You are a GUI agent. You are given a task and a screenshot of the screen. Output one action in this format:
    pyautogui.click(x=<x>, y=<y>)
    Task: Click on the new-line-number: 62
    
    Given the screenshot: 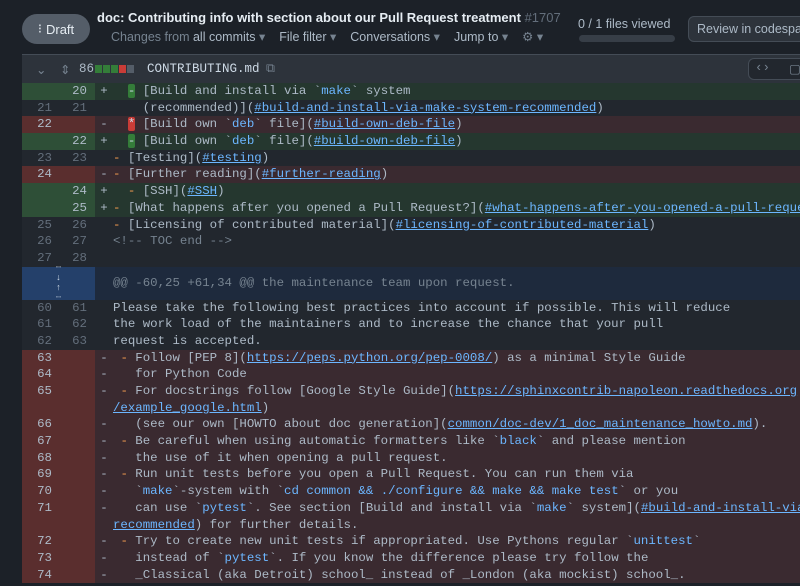 What is the action you would take?
    pyautogui.click(x=77, y=324)
    